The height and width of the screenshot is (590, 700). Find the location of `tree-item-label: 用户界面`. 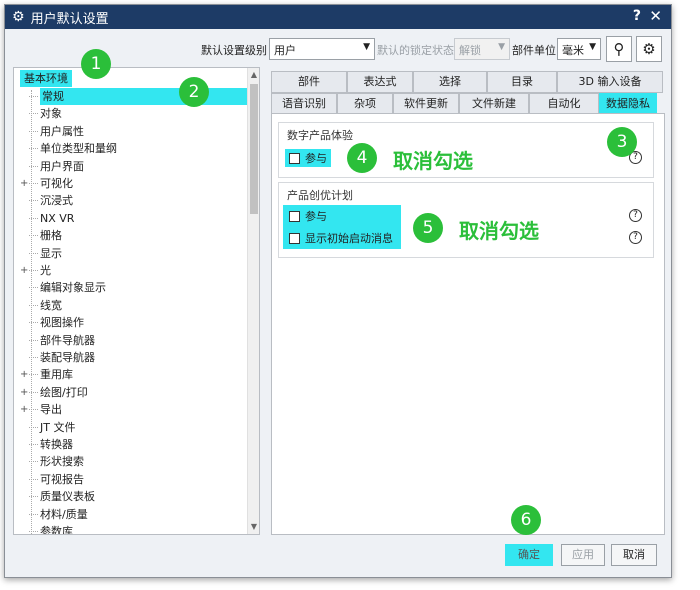

tree-item-label: 用户界面 is located at coordinates (62, 166).